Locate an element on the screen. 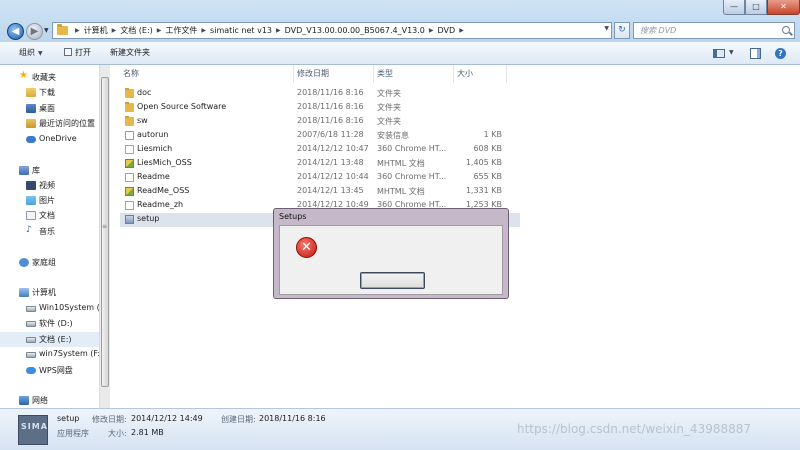 The height and width of the screenshot is (450, 800). breadcrumb-item: 计算机 is located at coordinates (96, 30).